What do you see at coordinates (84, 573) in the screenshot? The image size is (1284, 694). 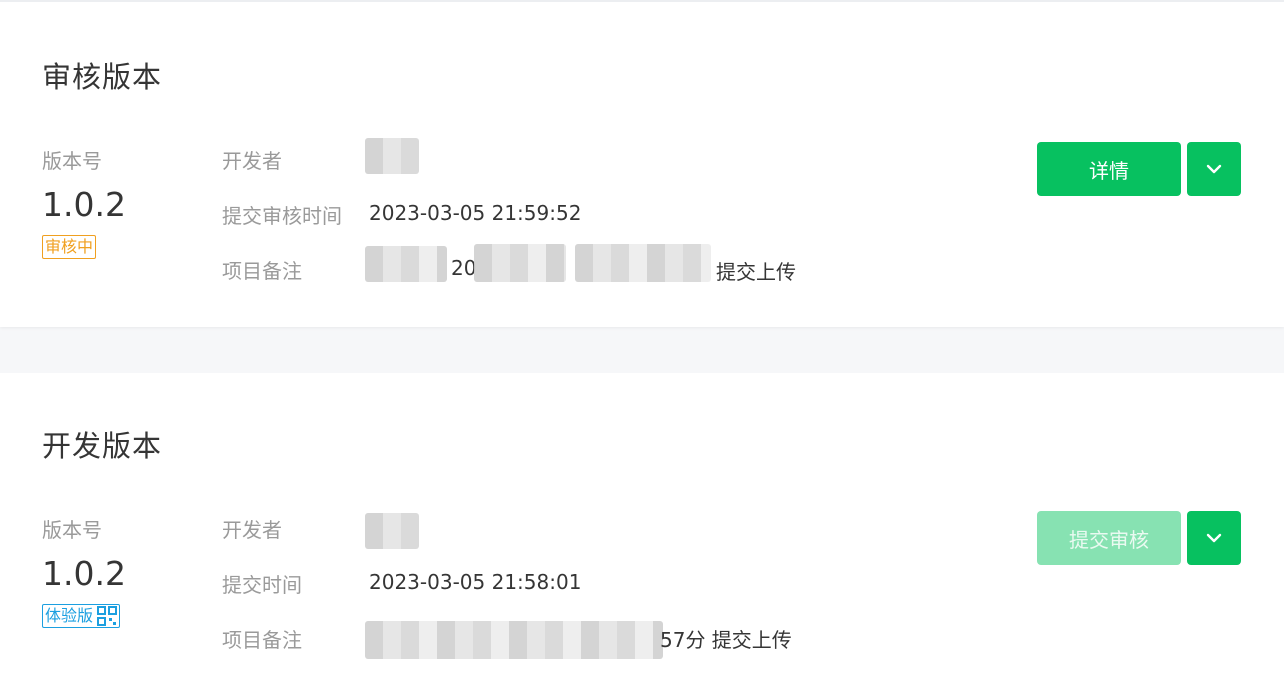 I see `dev-version-number: 1.0.2` at bounding box center [84, 573].